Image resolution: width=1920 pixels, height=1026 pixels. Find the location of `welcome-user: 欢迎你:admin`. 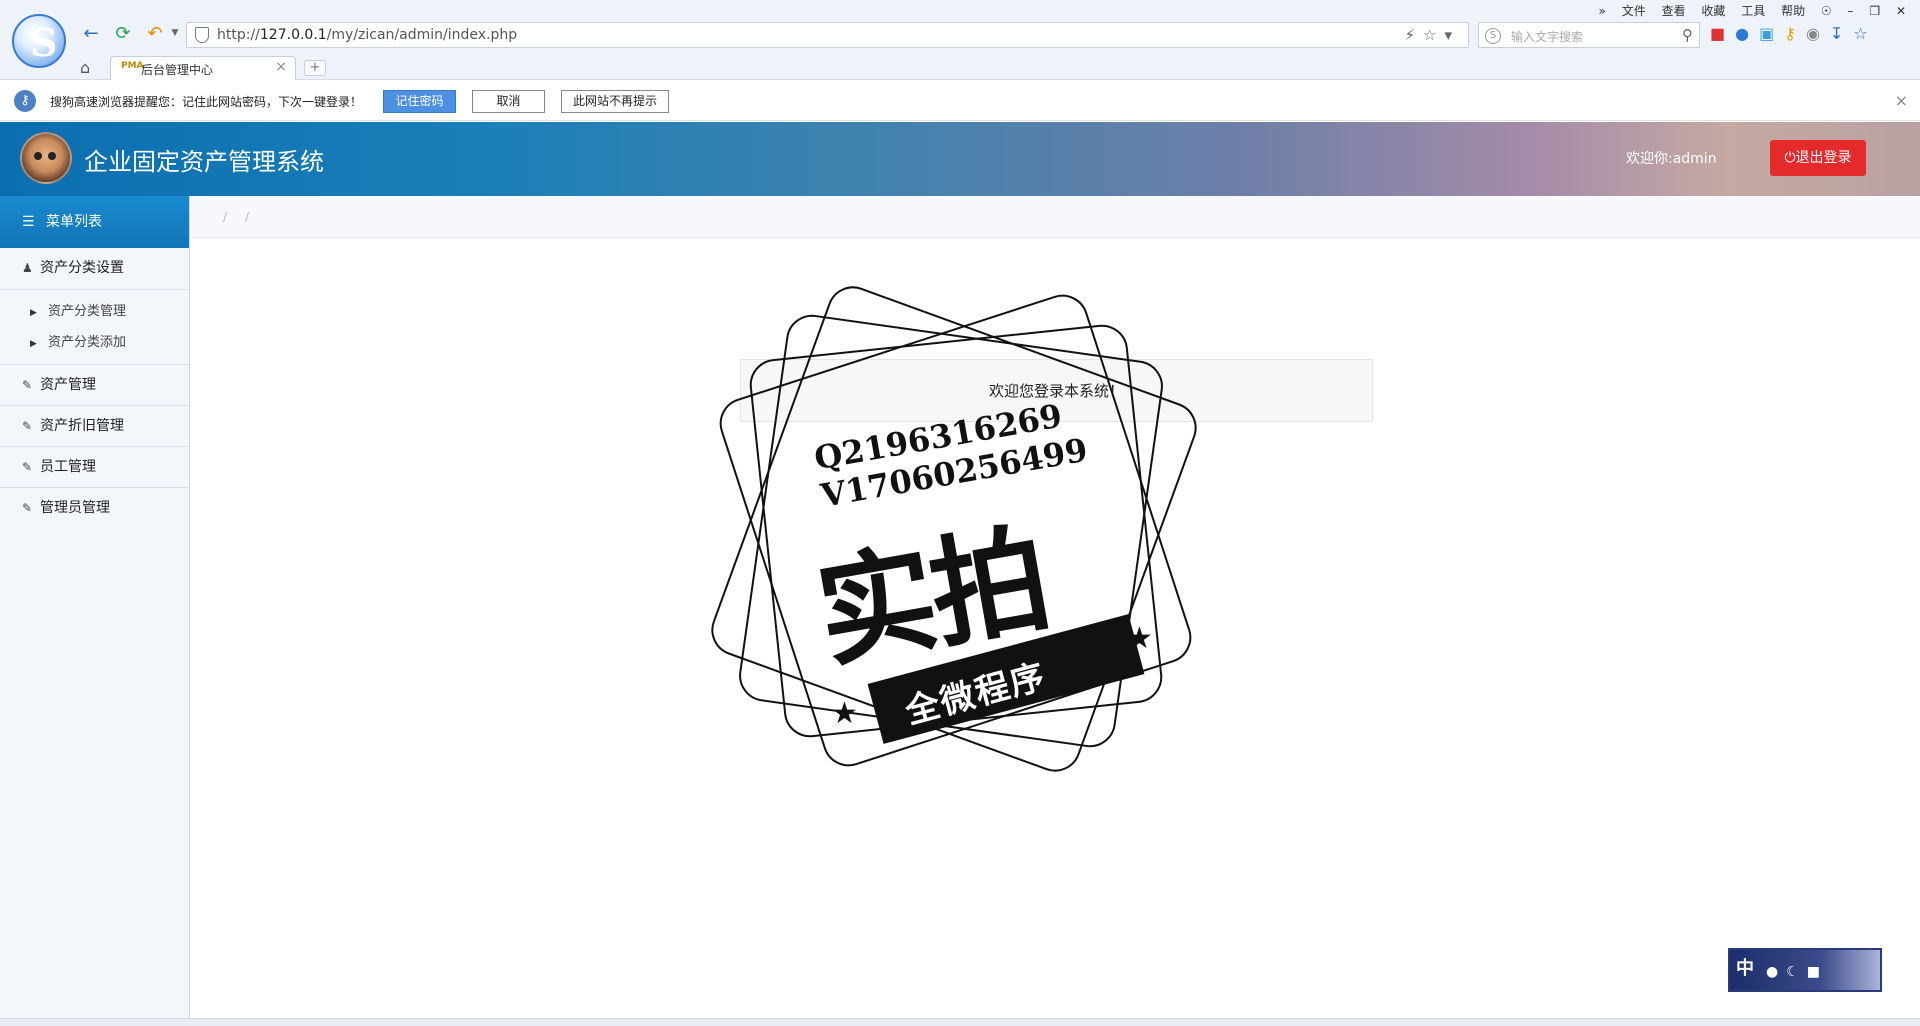

welcome-user: 欢迎你:admin is located at coordinates (1671, 159).